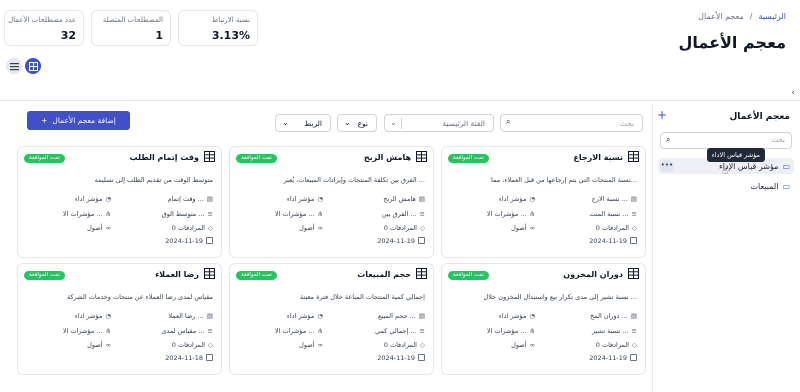 The width and height of the screenshot is (800, 392). What do you see at coordinates (44, 120) in the screenshot?
I see `plus-icon: +` at bounding box center [44, 120].